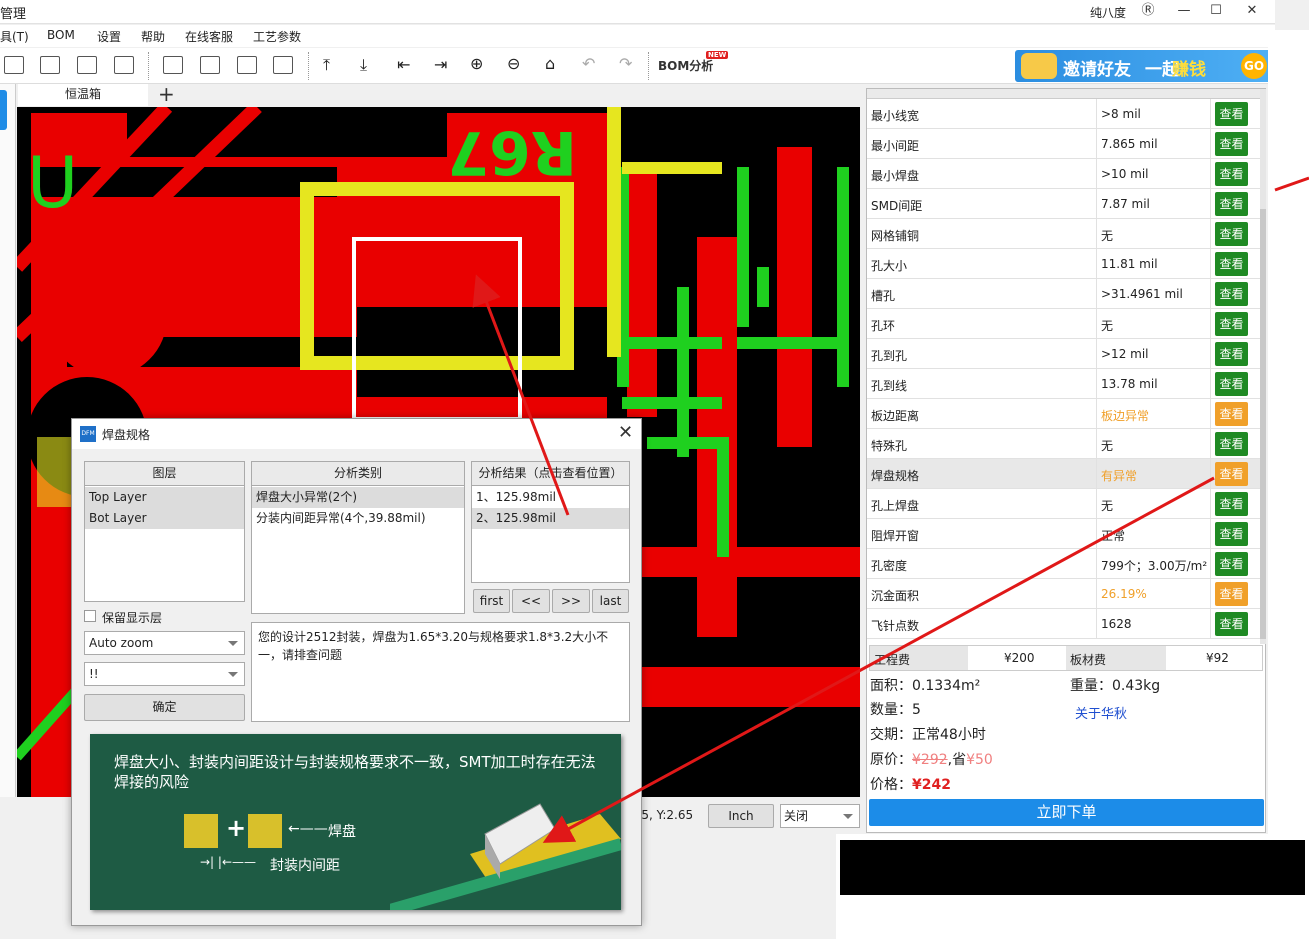 Image resolution: width=1309 pixels, height=939 pixels. I want to click on zoom-in-icon: ⊕, so click(476, 63).